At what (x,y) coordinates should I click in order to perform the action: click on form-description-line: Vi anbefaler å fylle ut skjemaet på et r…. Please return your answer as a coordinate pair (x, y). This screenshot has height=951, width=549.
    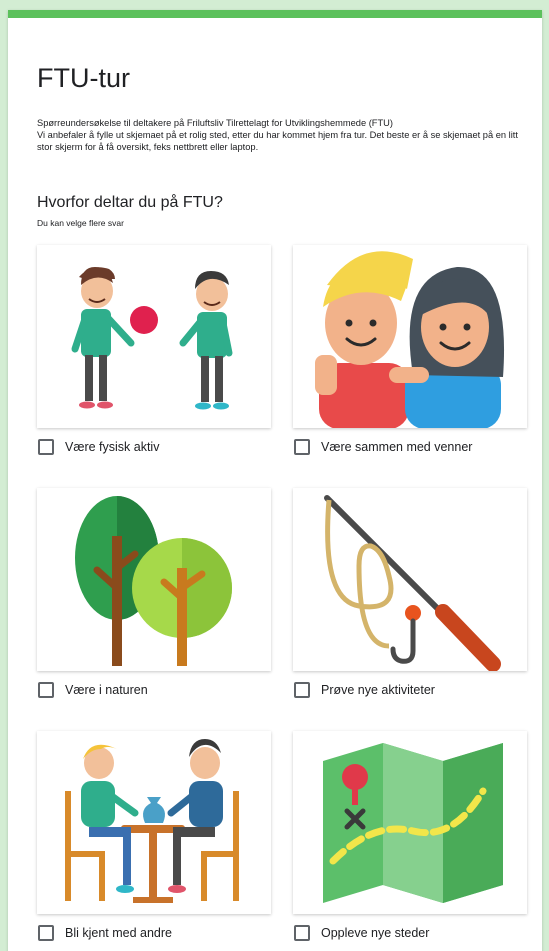
    Looking at the image, I should click on (277, 141).